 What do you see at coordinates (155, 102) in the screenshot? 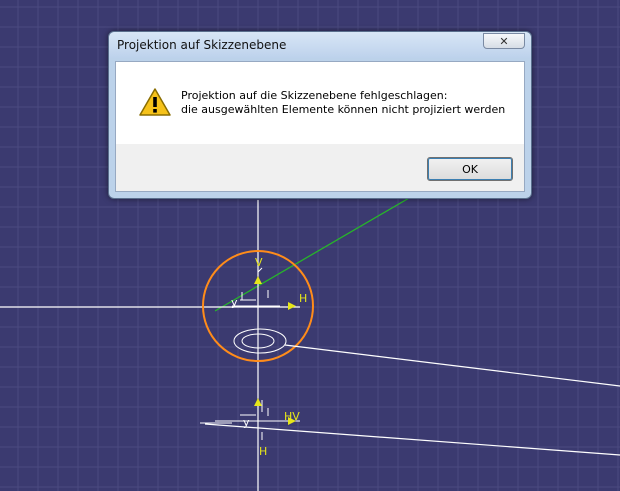
I see `warning-icon` at bounding box center [155, 102].